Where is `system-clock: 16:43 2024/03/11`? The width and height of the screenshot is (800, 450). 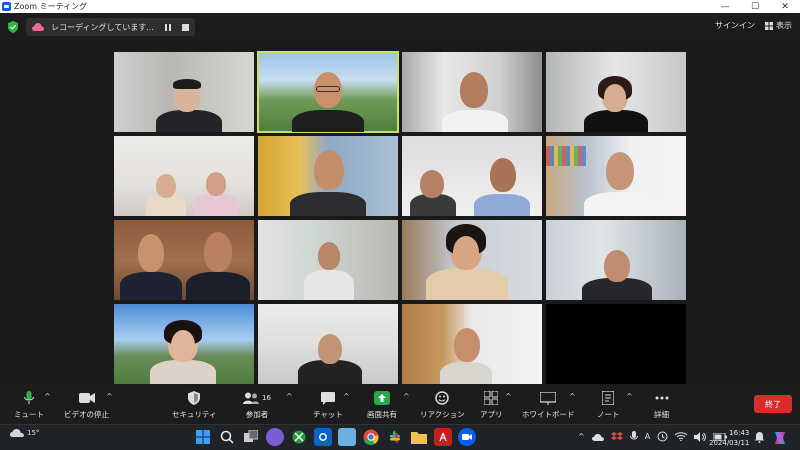
system-clock: 16:43 2024/03/11 is located at coordinates (729, 438).